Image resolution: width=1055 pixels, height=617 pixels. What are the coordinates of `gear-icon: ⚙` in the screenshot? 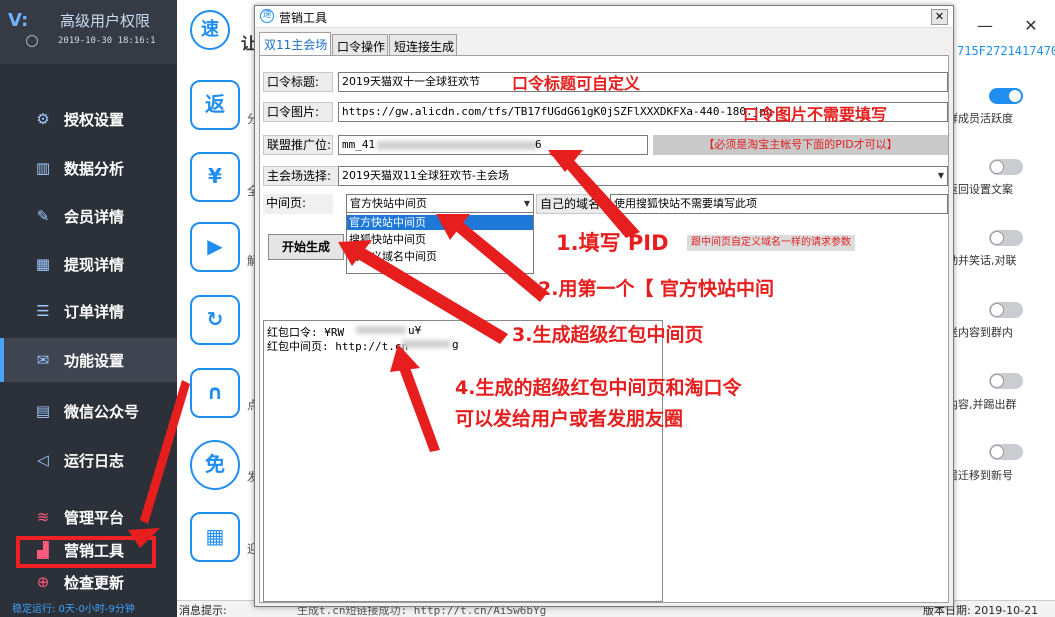 It's located at (43, 119).